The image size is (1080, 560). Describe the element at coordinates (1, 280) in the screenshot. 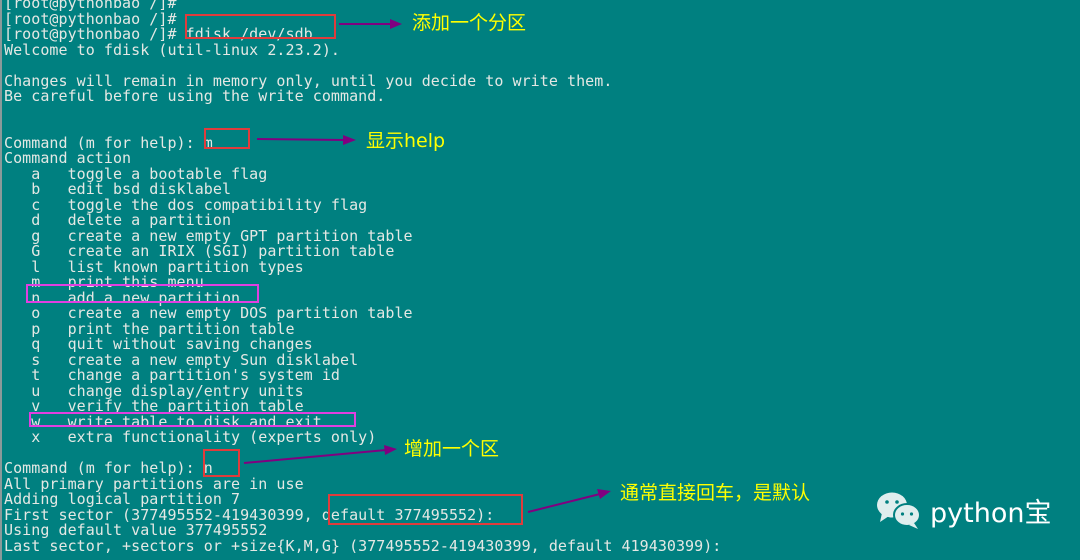

I see `window-left-border` at that location.